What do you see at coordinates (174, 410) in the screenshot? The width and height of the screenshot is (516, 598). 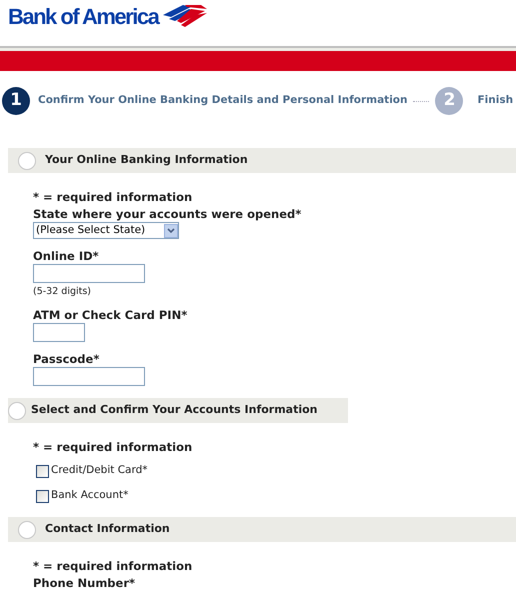 I see `section-title: Select and Confirm Your Accounts Information` at bounding box center [174, 410].